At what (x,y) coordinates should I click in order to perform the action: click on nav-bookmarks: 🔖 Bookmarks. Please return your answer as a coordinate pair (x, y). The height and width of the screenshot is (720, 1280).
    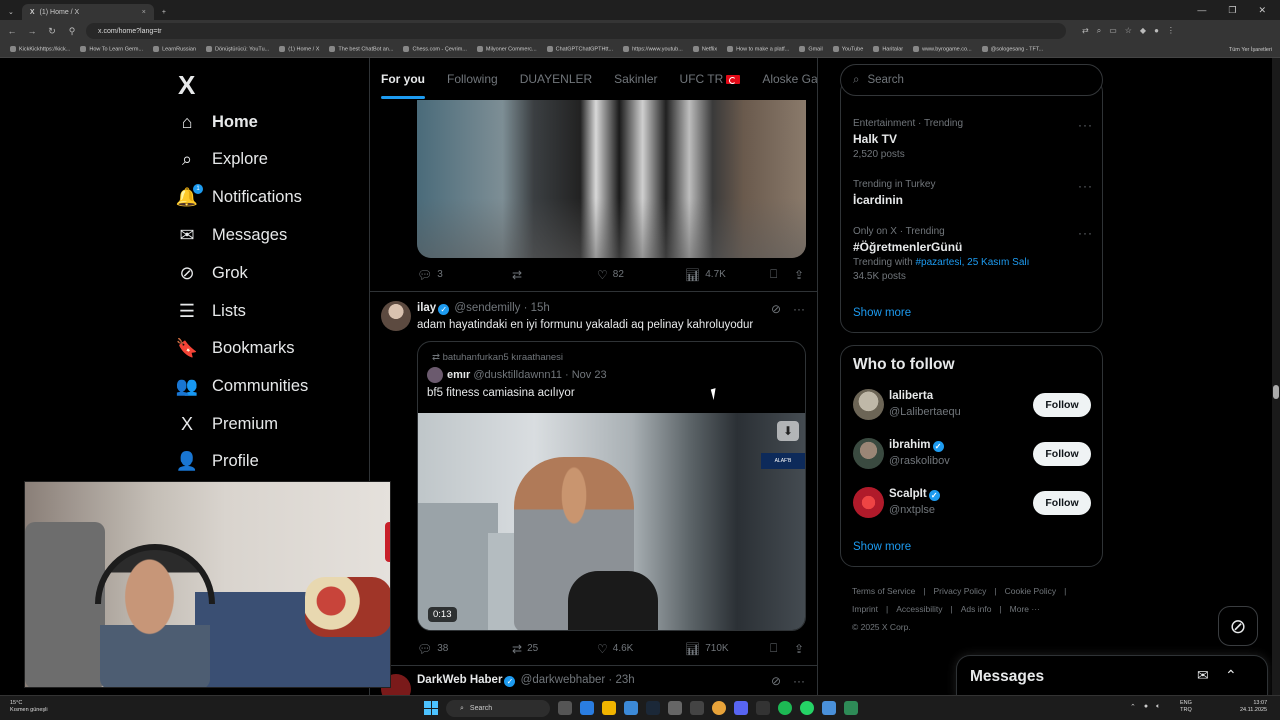
    Looking at the image, I should click on (235, 348).